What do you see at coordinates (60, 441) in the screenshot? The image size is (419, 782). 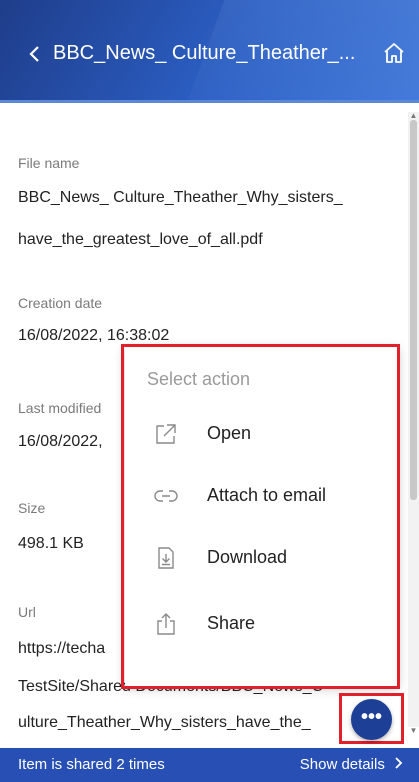 I see `last-modified-value: 16/08/2022,` at bounding box center [60, 441].